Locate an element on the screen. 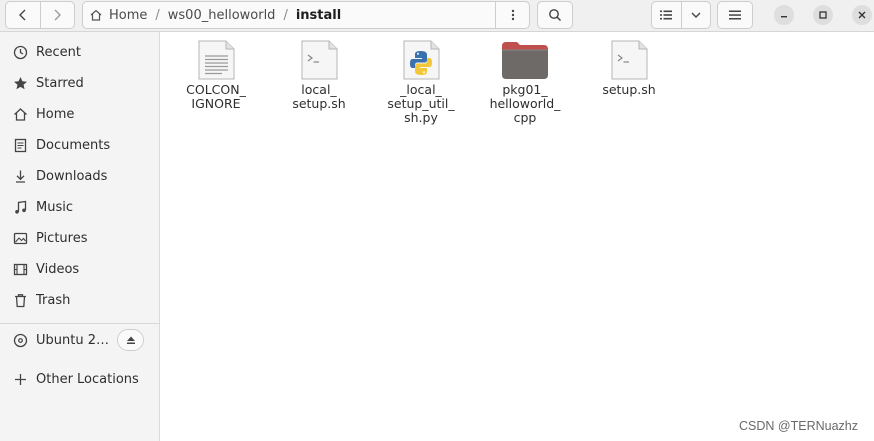 Image resolution: width=874 pixels, height=441 pixels. watermark: CSDN @TERNuazhz is located at coordinates (798, 426).